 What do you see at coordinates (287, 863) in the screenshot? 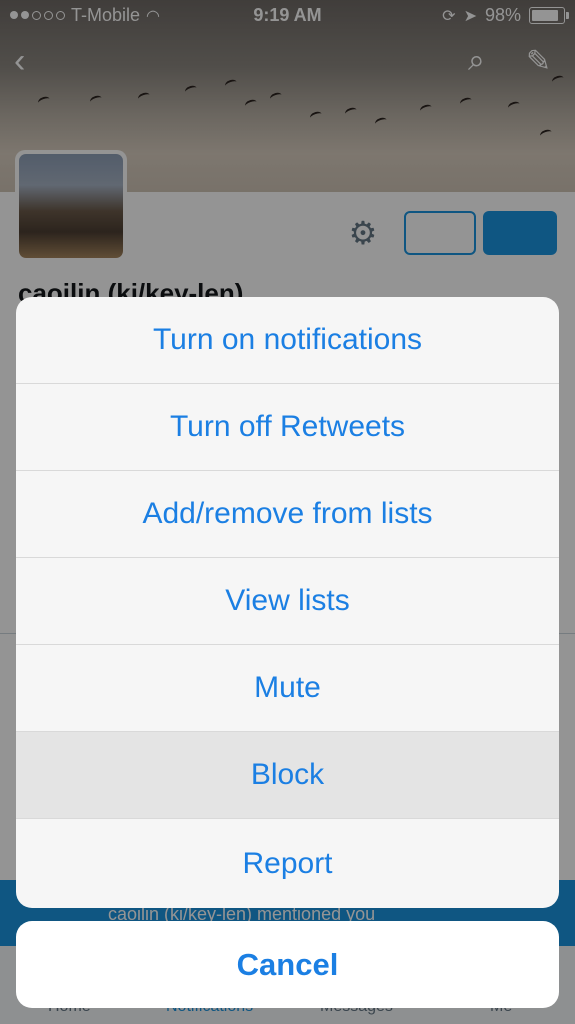
I see `report-option: Report` at bounding box center [287, 863].